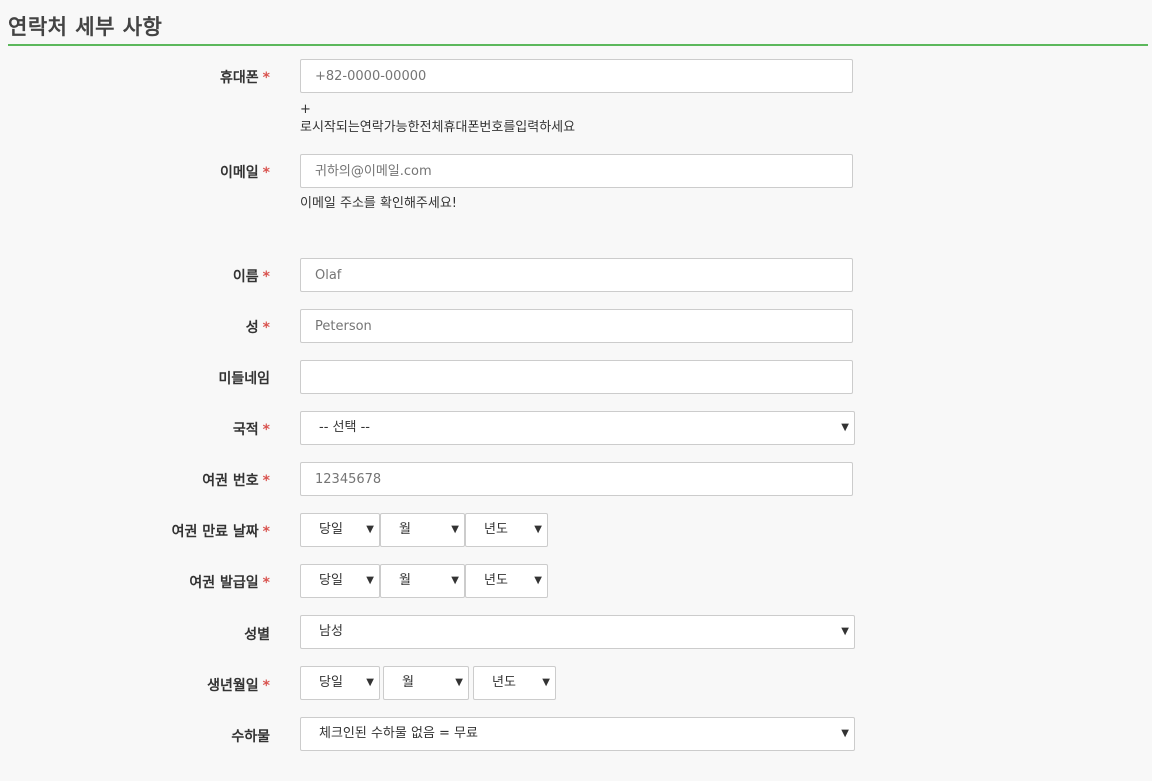  Describe the element at coordinates (576, 275) in the screenshot. I see `first-name-input` at that location.